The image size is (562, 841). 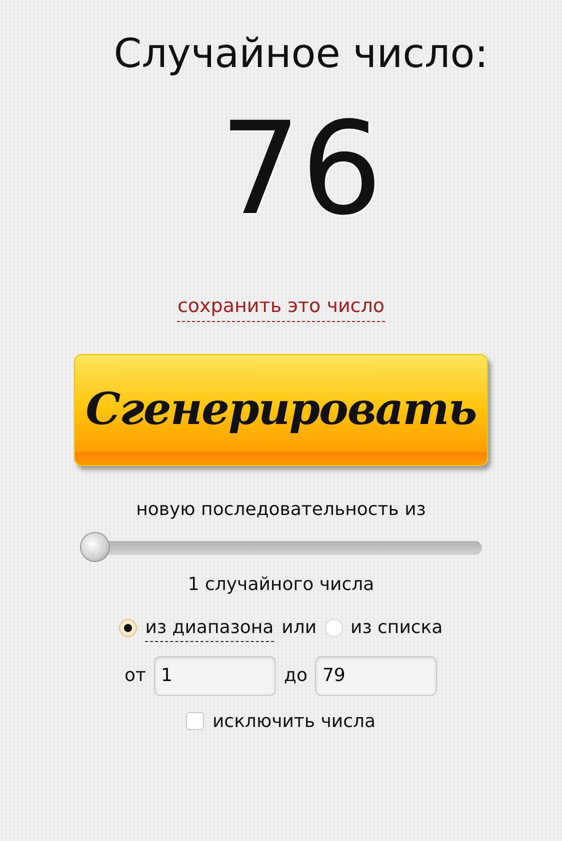 What do you see at coordinates (195, 721) in the screenshot?
I see `exclude-checkbox` at bounding box center [195, 721].